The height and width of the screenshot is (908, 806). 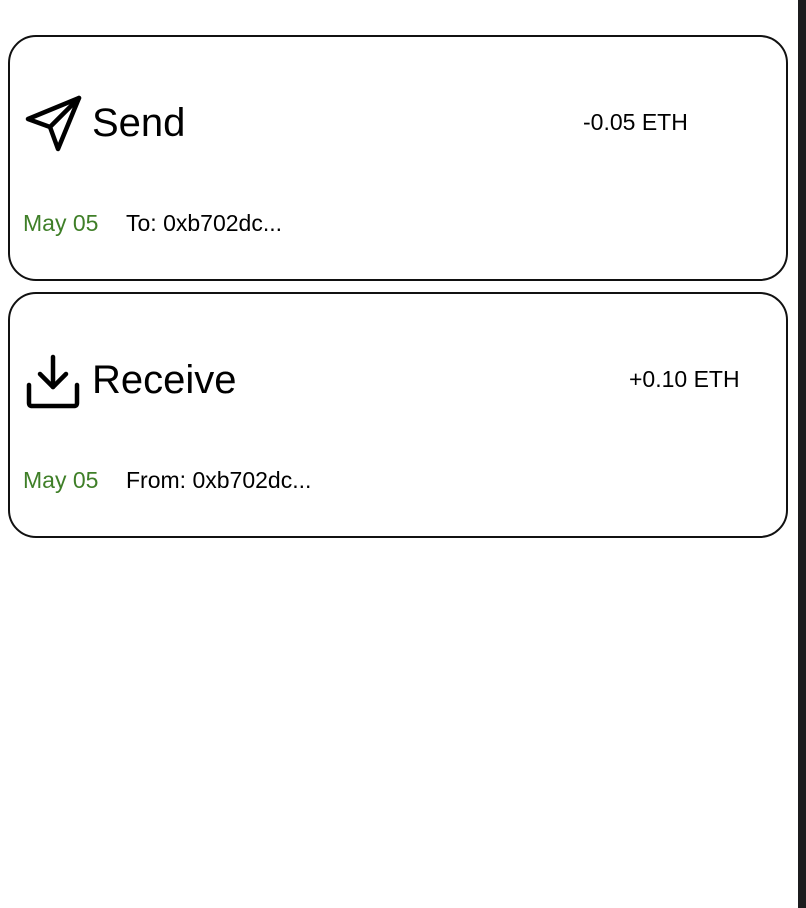 What do you see at coordinates (802, 454) in the screenshot?
I see `window-edge` at bounding box center [802, 454].